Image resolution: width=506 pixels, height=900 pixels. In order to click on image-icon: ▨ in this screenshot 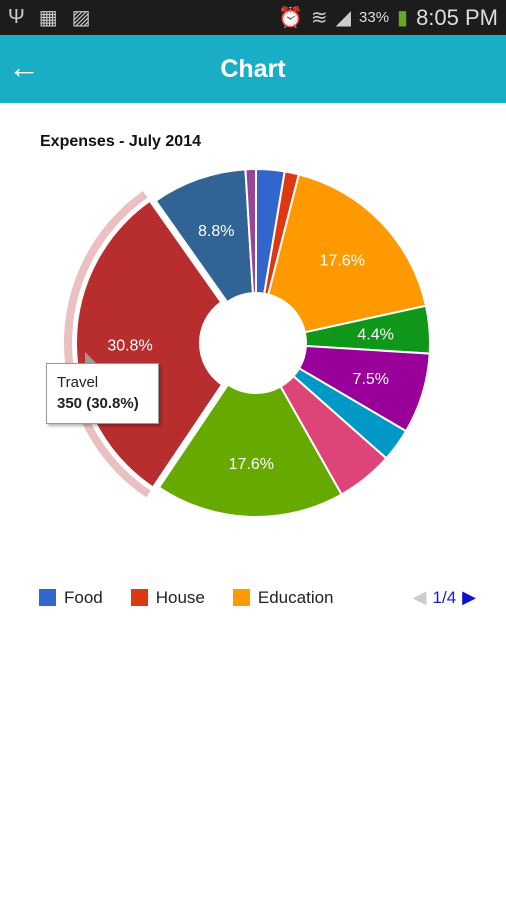, I will do `click(81, 18)`.